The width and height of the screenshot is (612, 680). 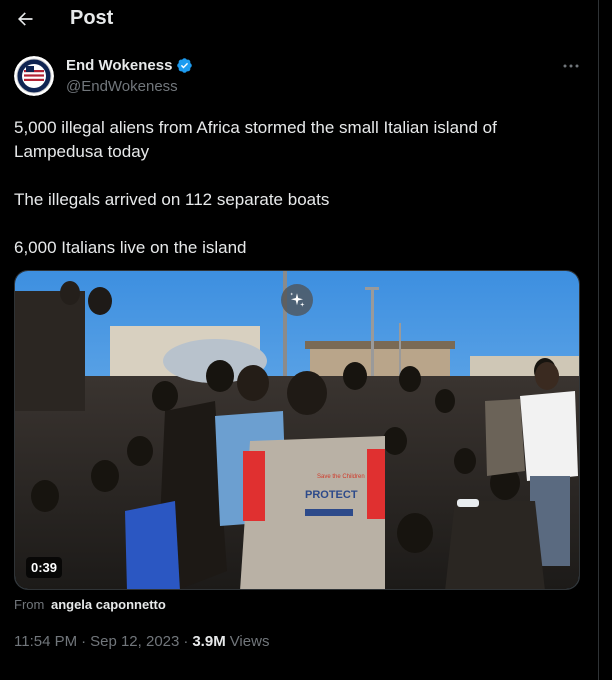 I want to click on author-name-text: End Wokeness, so click(x=119, y=65).